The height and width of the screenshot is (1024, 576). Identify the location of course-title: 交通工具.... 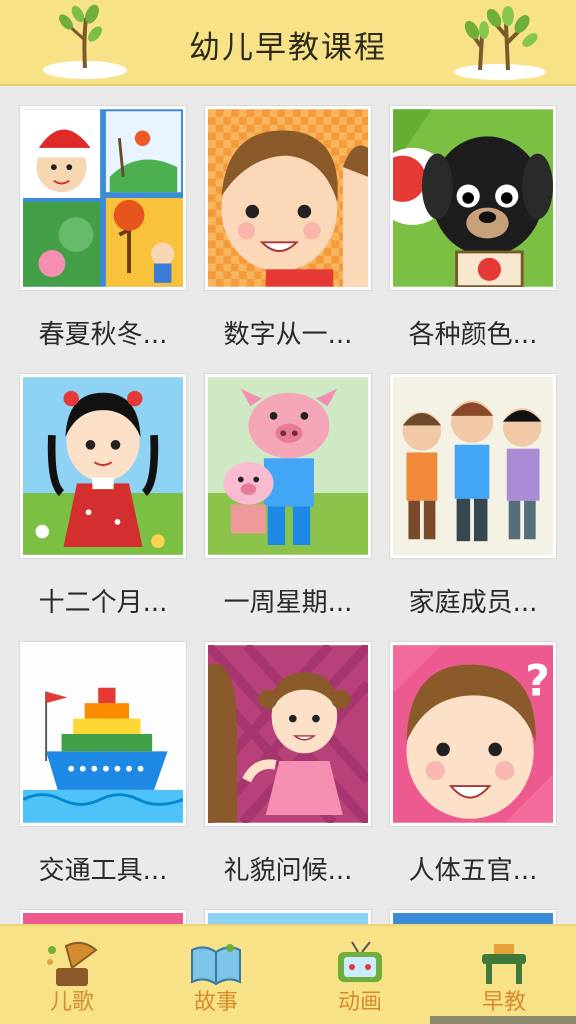
(103, 871).